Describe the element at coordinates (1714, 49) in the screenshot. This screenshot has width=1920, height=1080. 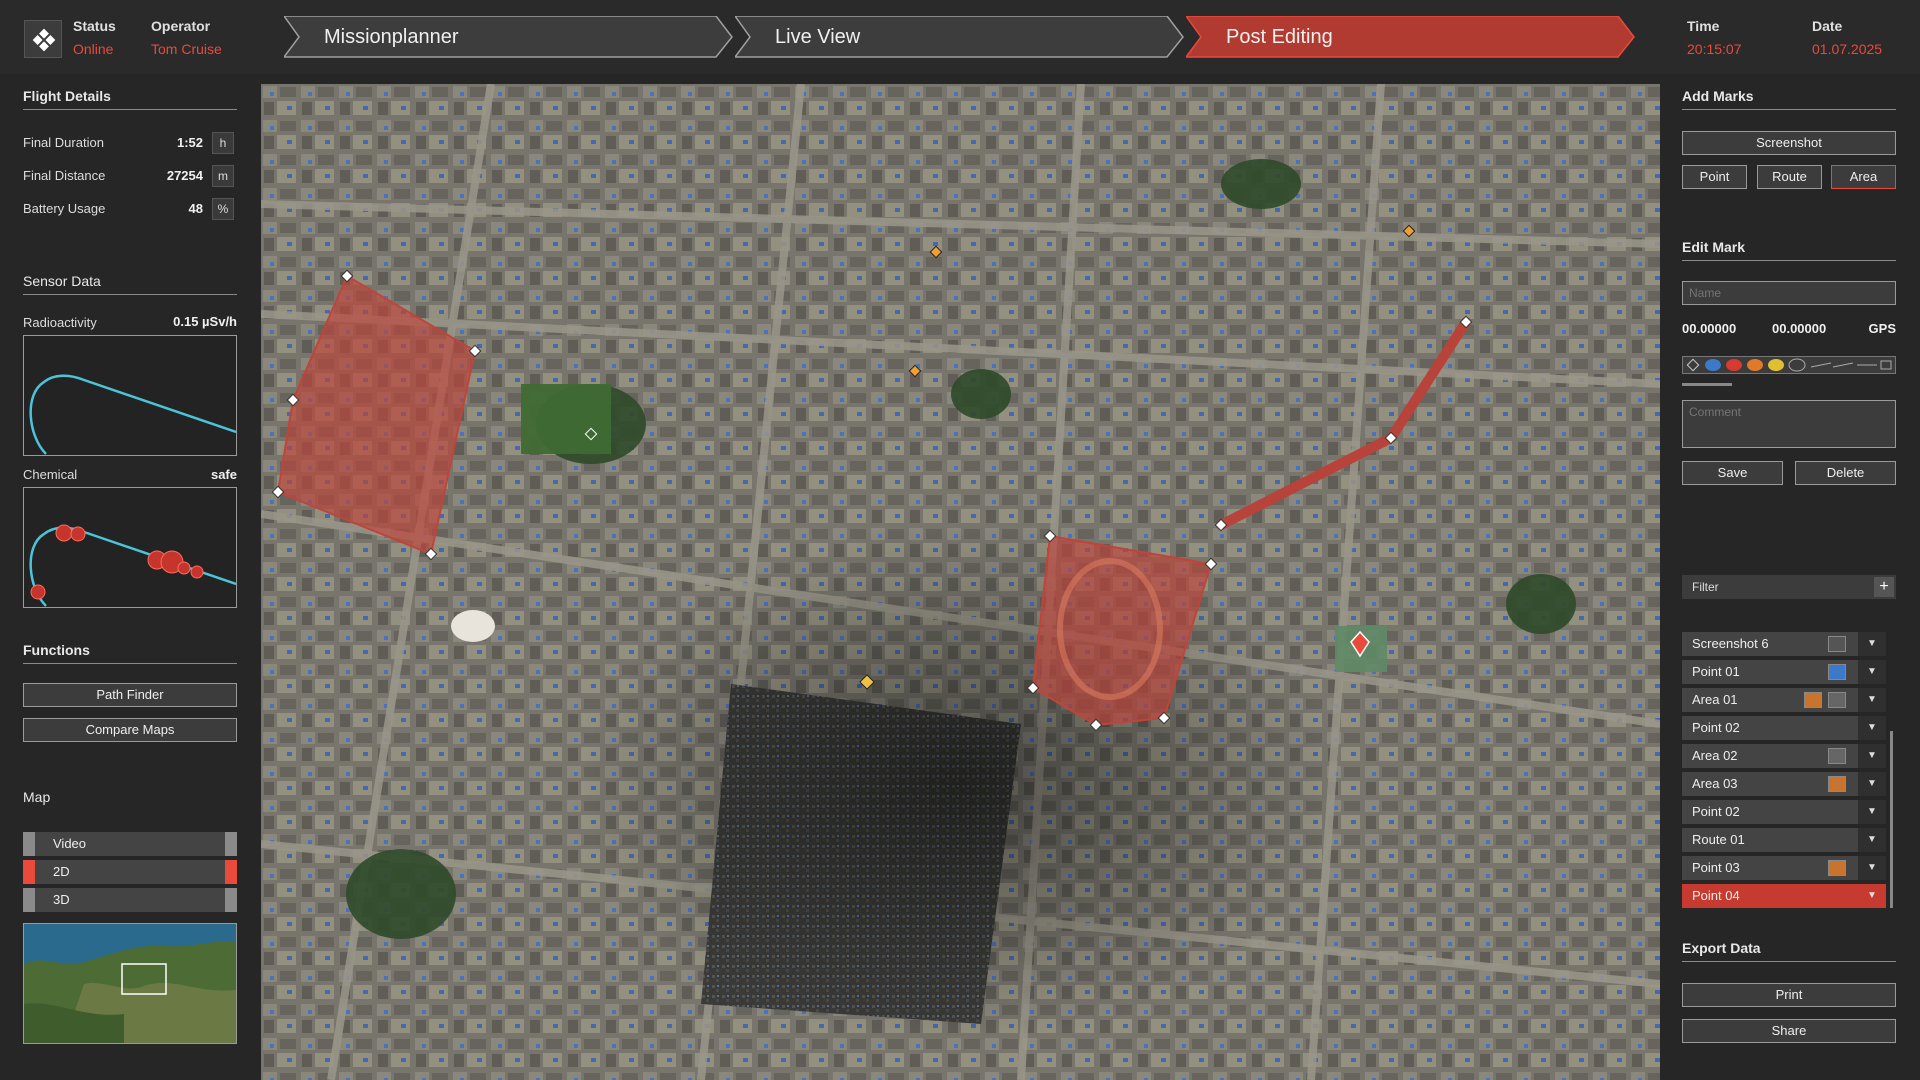
I see `time-value: 20:15:07` at that location.